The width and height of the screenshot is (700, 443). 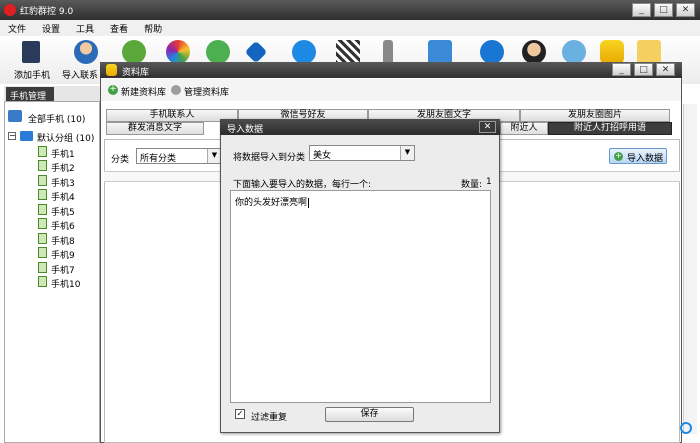 What do you see at coordinates (134, 52) in the screenshot?
I see `wechat-friends-icon` at bounding box center [134, 52].